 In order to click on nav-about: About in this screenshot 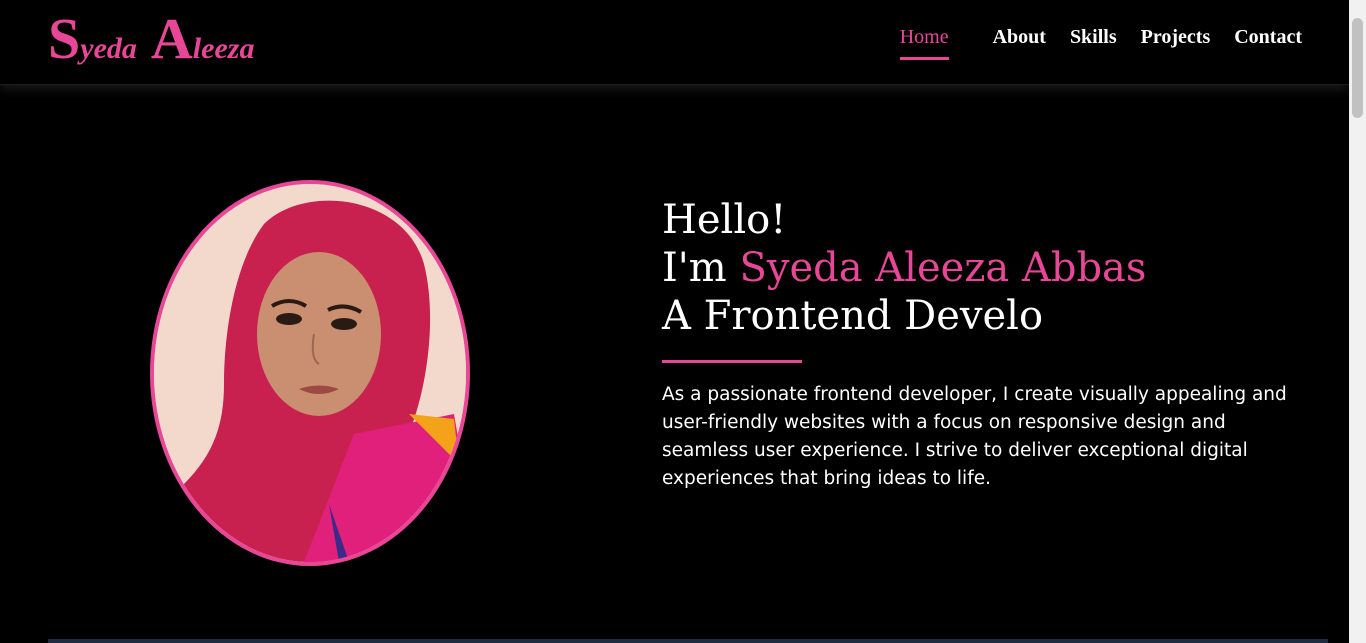, I will do `click(1019, 43)`.